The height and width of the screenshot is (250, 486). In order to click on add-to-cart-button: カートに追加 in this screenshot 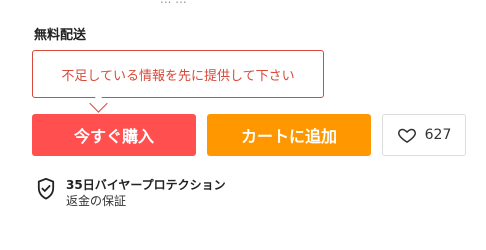, I will do `click(289, 135)`.